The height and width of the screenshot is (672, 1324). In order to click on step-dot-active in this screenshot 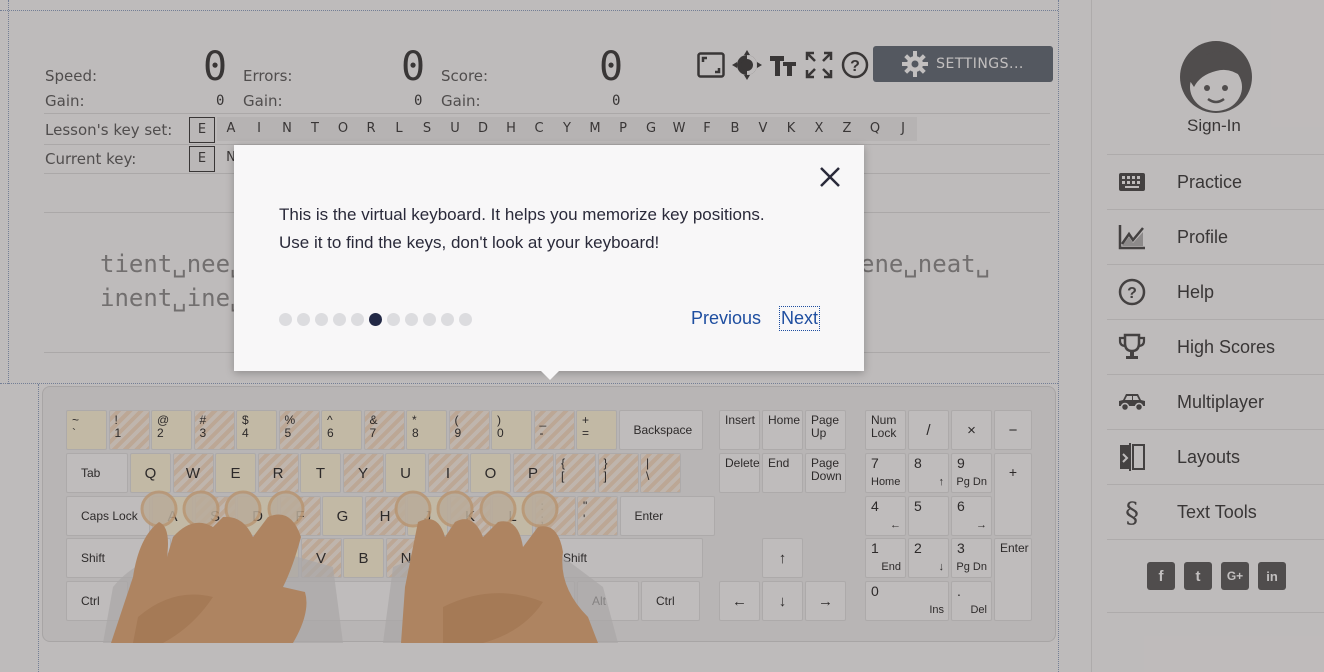, I will do `click(375, 319)`.